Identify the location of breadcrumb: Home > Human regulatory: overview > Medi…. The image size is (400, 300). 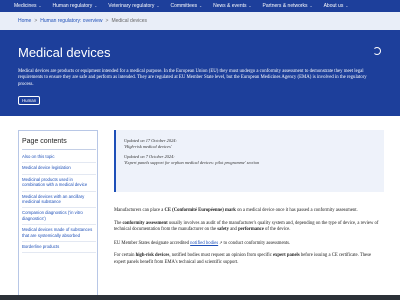
(200, 21).